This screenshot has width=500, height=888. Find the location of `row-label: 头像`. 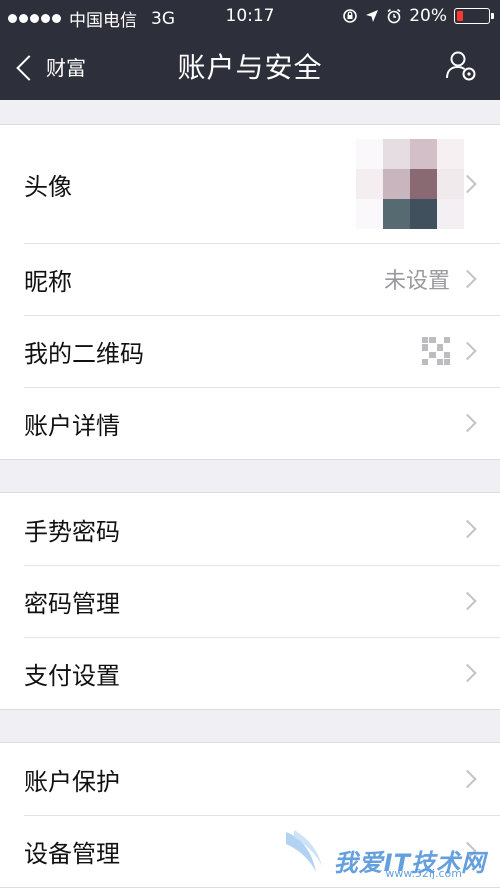

row-label: 头像 is located at coordinates (48, 186).